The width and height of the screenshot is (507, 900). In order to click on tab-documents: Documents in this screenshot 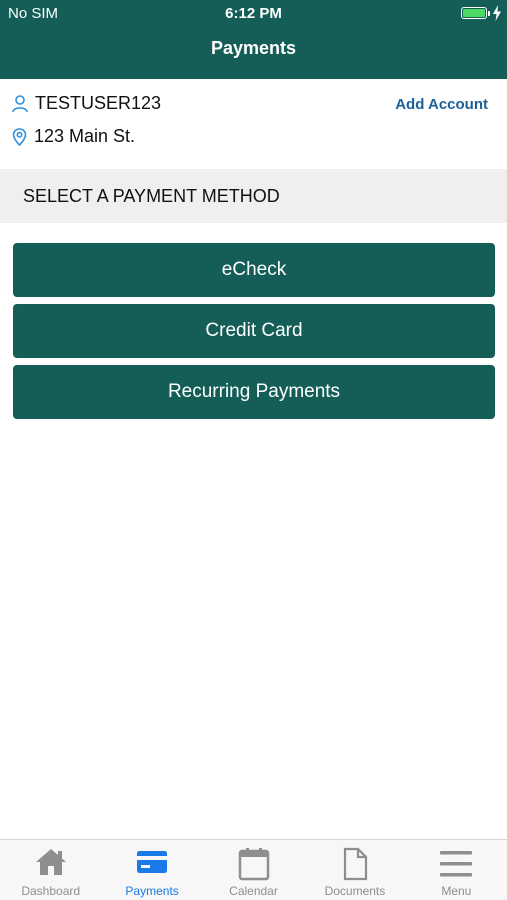, I will do `click(354, 870)`.